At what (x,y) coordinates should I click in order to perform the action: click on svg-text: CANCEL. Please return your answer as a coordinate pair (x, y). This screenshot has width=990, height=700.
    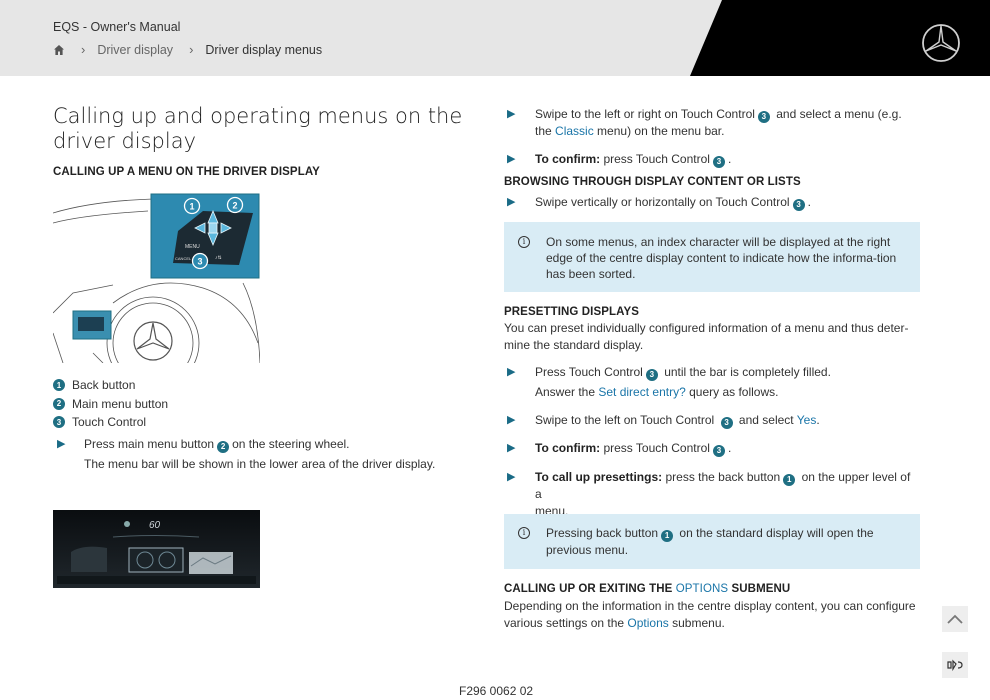
    Looking at the image, I should click on (183, 258).